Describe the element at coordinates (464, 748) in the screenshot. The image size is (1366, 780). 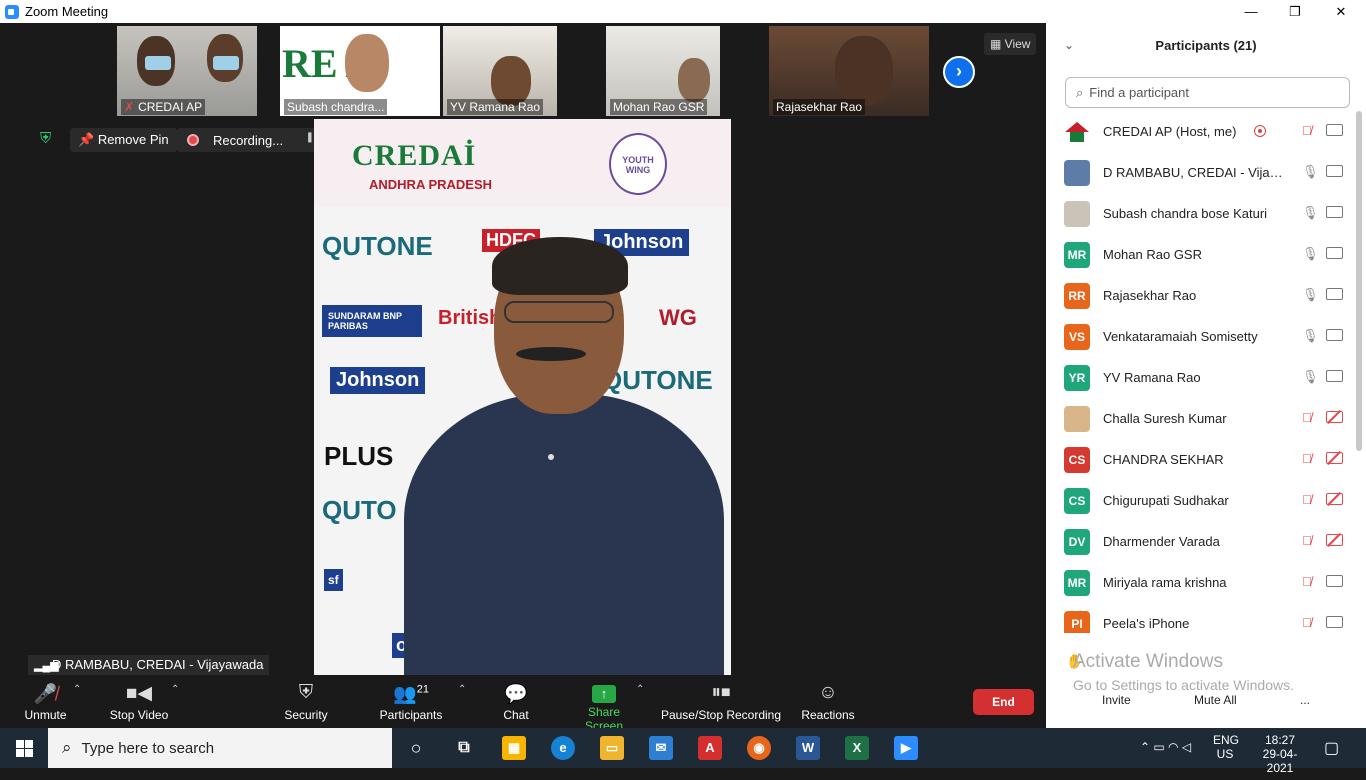
I see `task-view-icon: ⧉` at that location.